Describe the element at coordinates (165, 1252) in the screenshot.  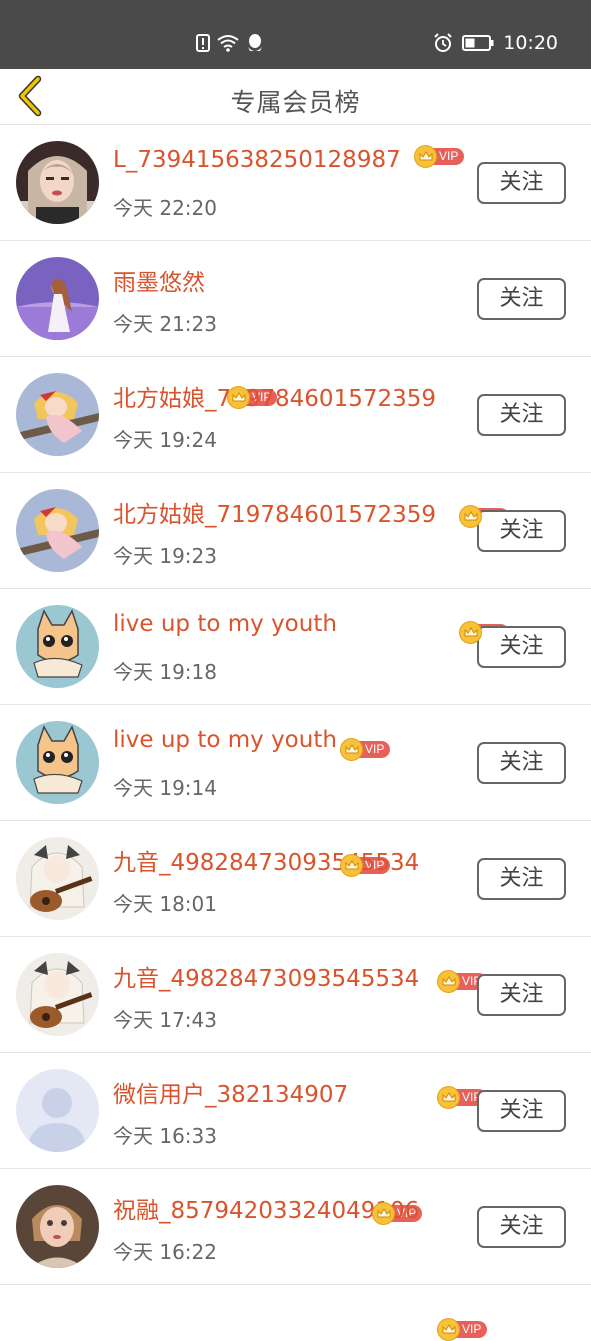
I see `visit-time: 今天 16:22` at that location.